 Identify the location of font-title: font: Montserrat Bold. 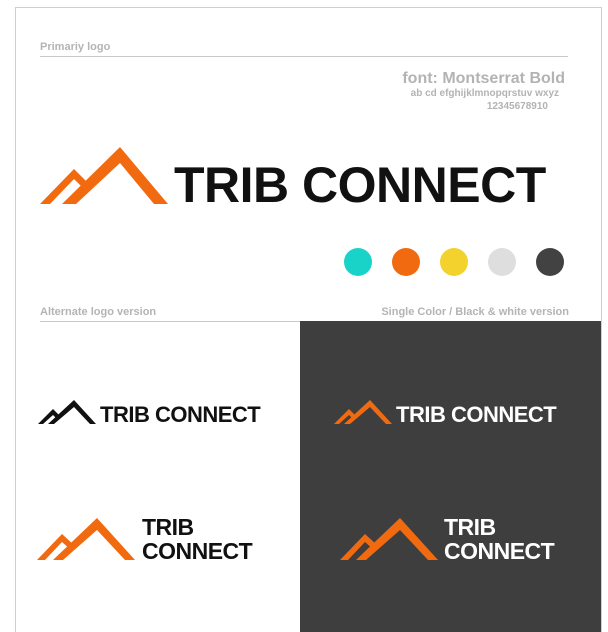
(483, 78).